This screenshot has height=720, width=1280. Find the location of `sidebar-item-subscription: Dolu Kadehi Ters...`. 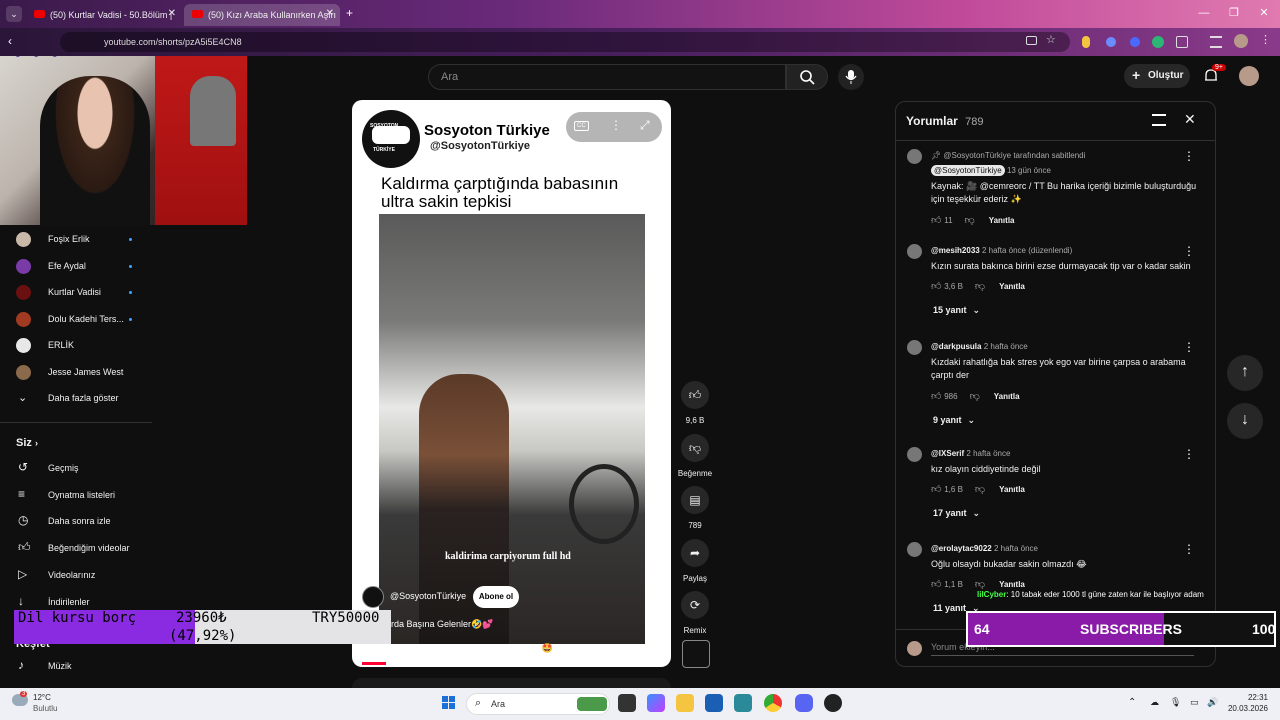

sidebar-item-subscription: Dolu Kadehi Ters... is located at coordinates (81, 320).